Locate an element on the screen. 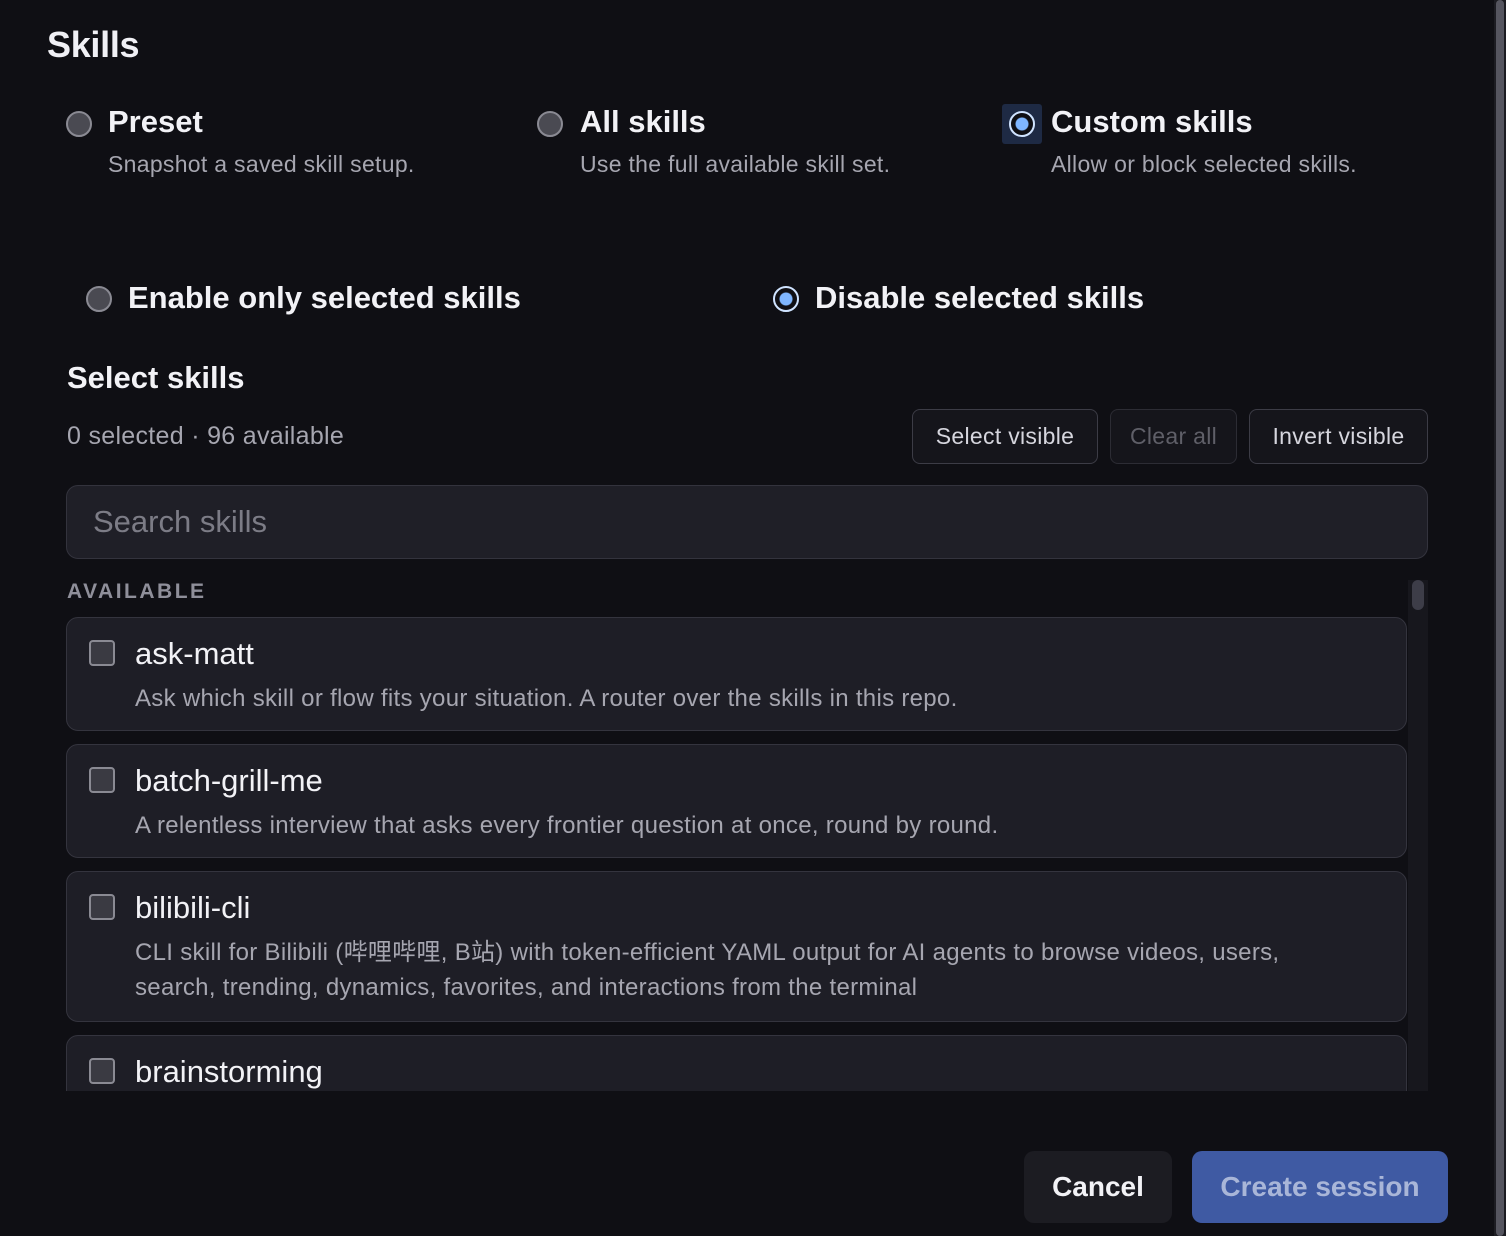  all-skills-desc: Use the full available skill set. is located at coordinates (735, 164).